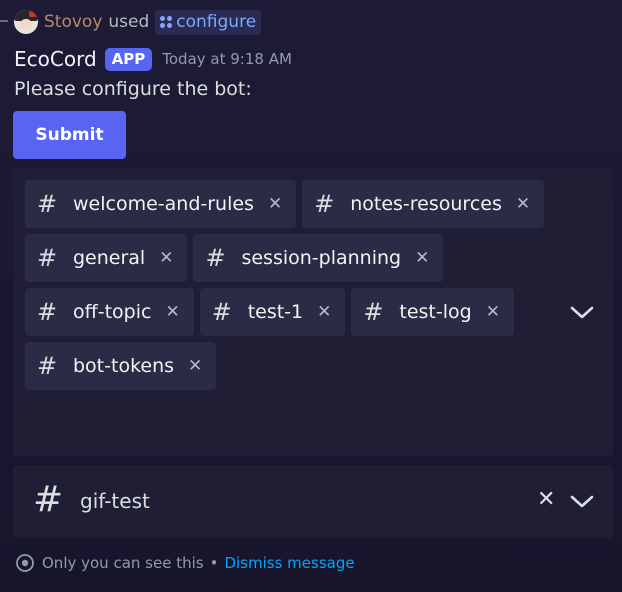 The image size is (622, 592). I want to click on channel-tag-label: notes-resources, so click(426, 204).